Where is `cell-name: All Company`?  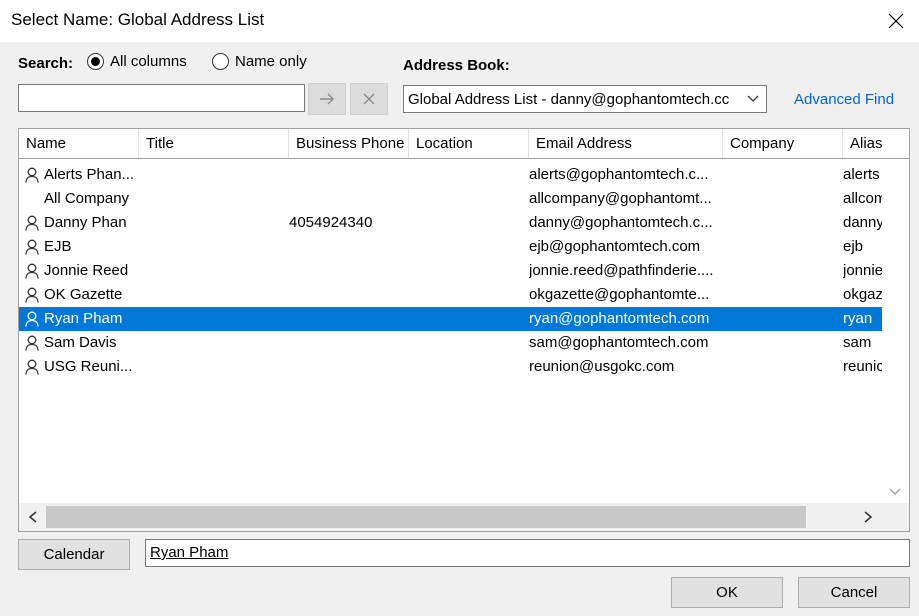 cell-name: All Company is located at coordinates (87, 198).